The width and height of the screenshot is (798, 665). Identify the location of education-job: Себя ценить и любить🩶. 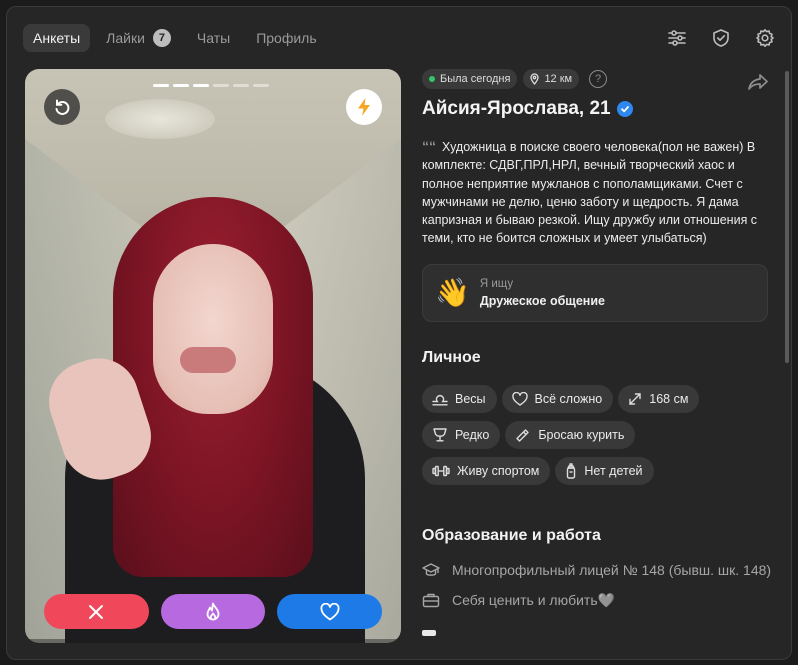
(604, 600).